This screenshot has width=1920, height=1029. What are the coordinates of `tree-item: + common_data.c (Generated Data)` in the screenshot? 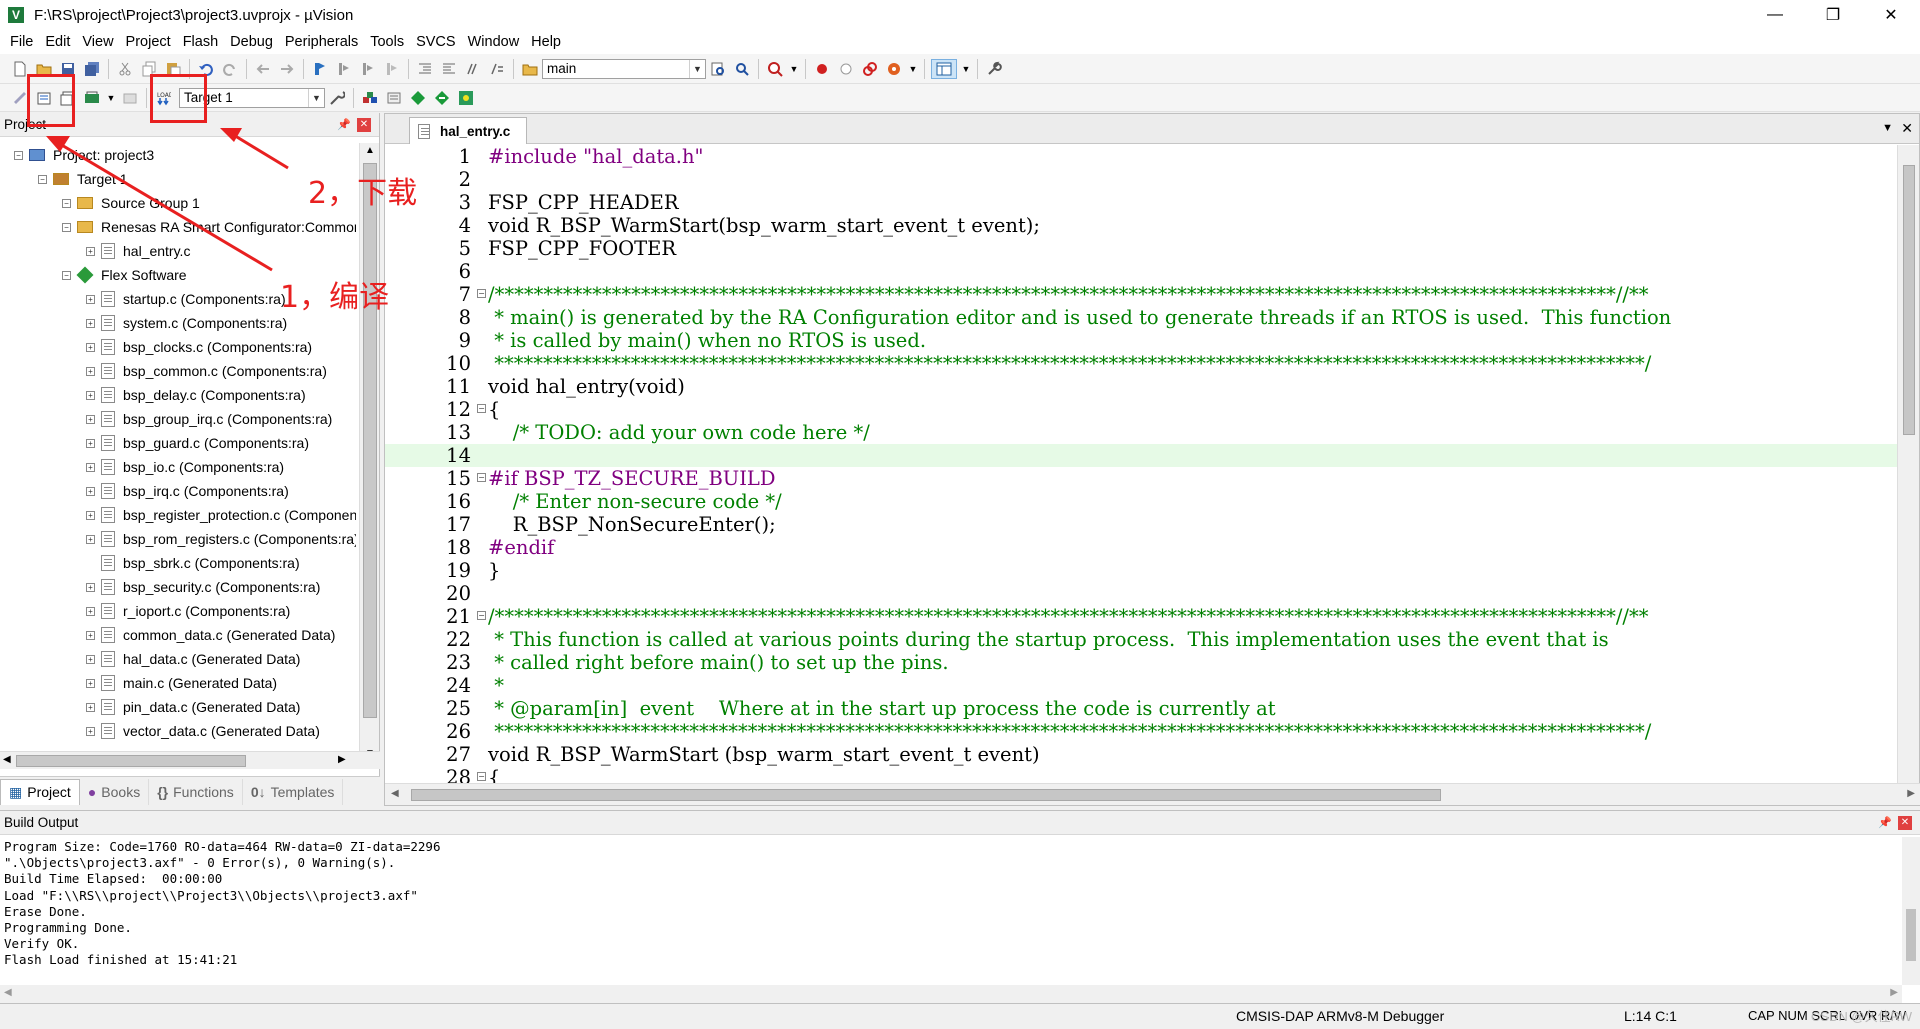 It's located at (210, 635).